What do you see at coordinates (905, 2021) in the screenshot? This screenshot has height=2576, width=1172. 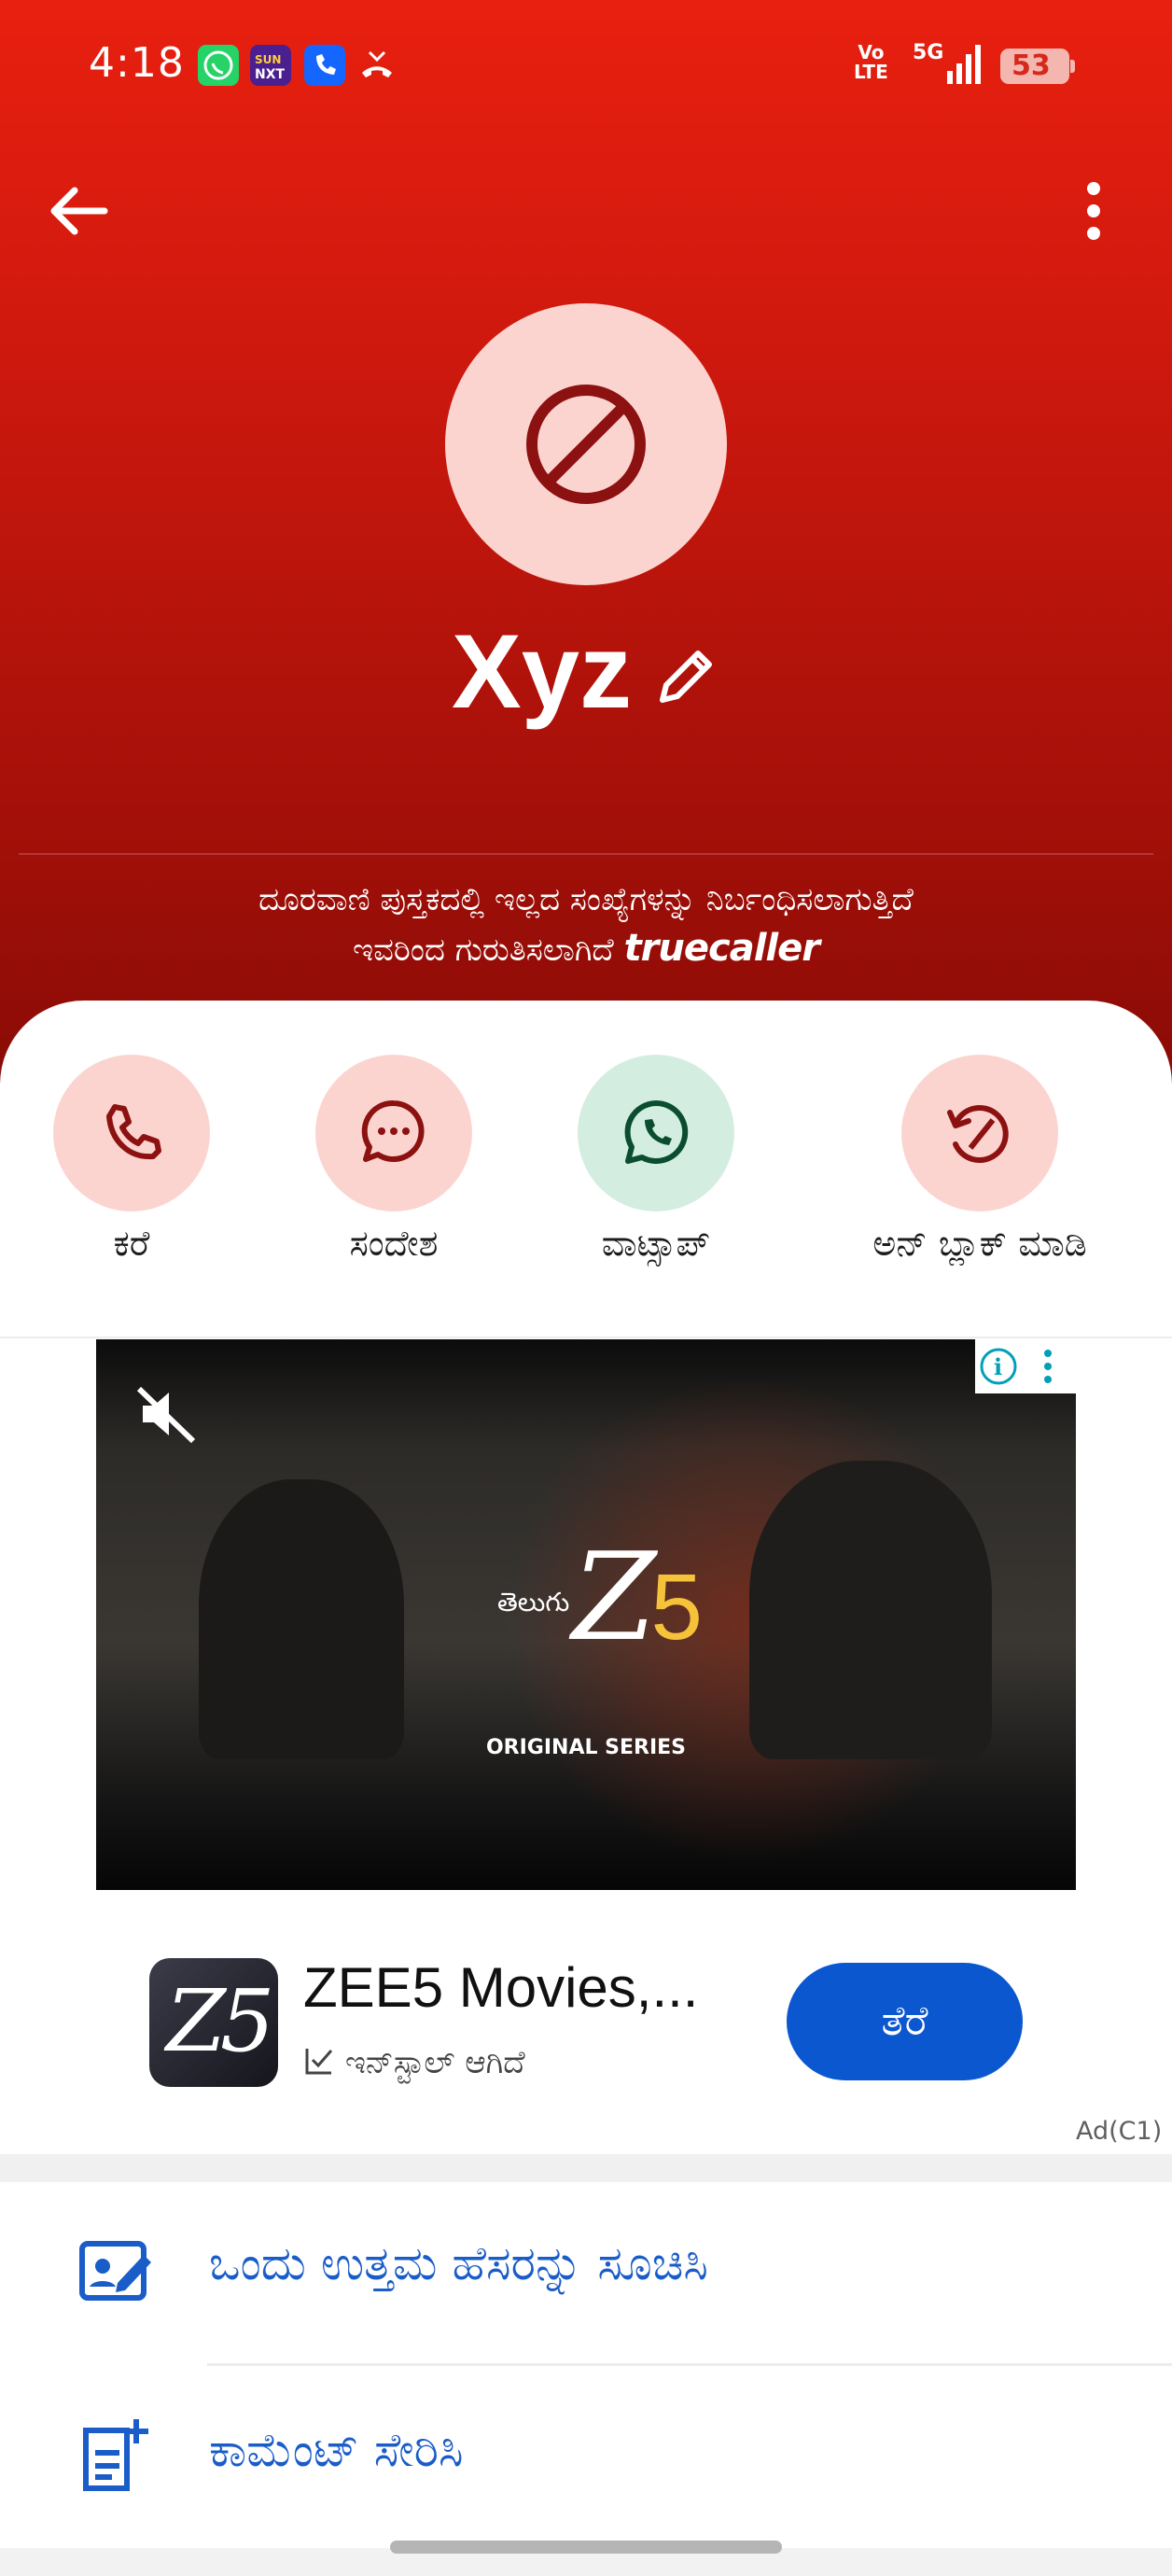 I see `open-app-button: ತೆರೆ` at bounding box center [905, 2021].